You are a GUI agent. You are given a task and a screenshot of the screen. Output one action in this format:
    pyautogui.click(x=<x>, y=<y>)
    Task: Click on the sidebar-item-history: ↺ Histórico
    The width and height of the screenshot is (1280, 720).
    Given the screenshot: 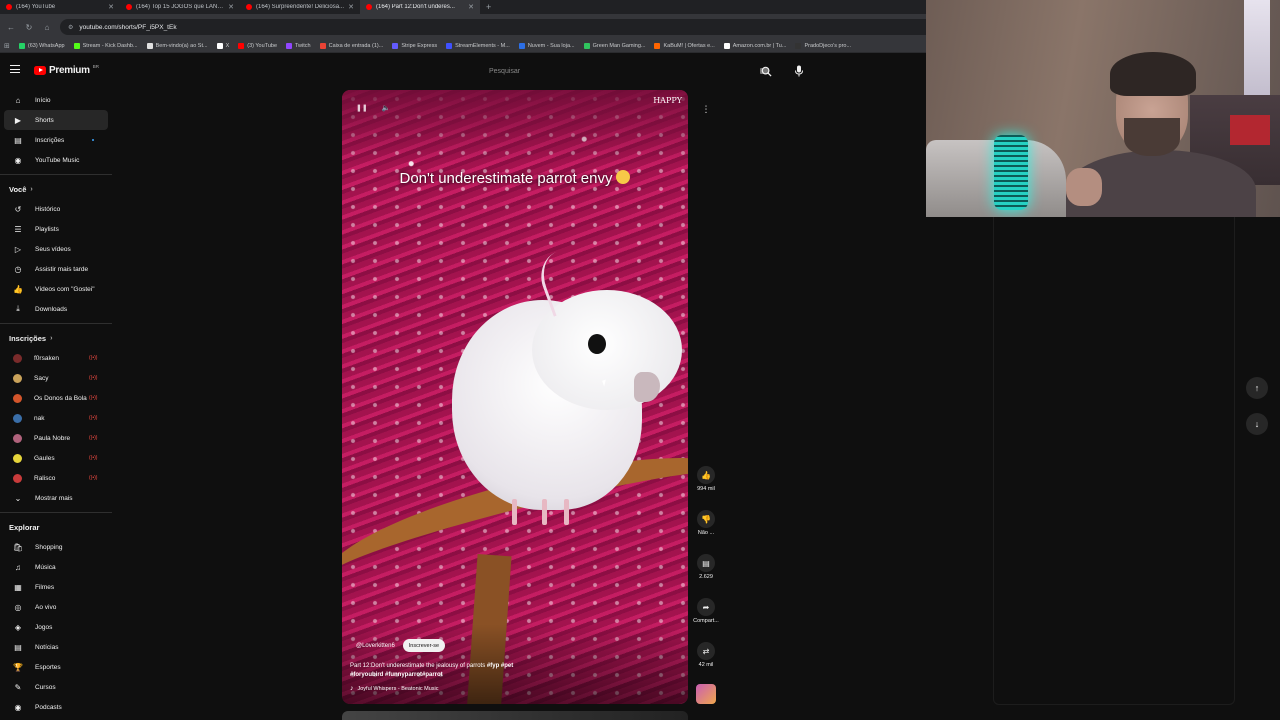 What is the action you would take?
    pyautogui.click(x=56, y=209)
    